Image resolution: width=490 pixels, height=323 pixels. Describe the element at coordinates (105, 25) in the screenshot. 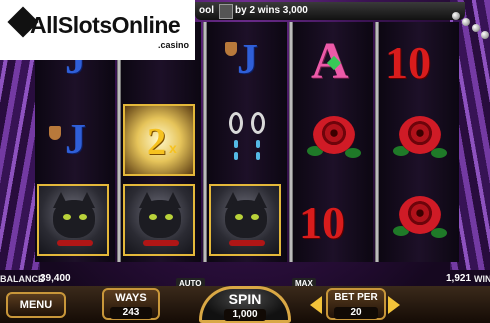

I see `logo-brand-text: AllSlotsOnline` at that location.